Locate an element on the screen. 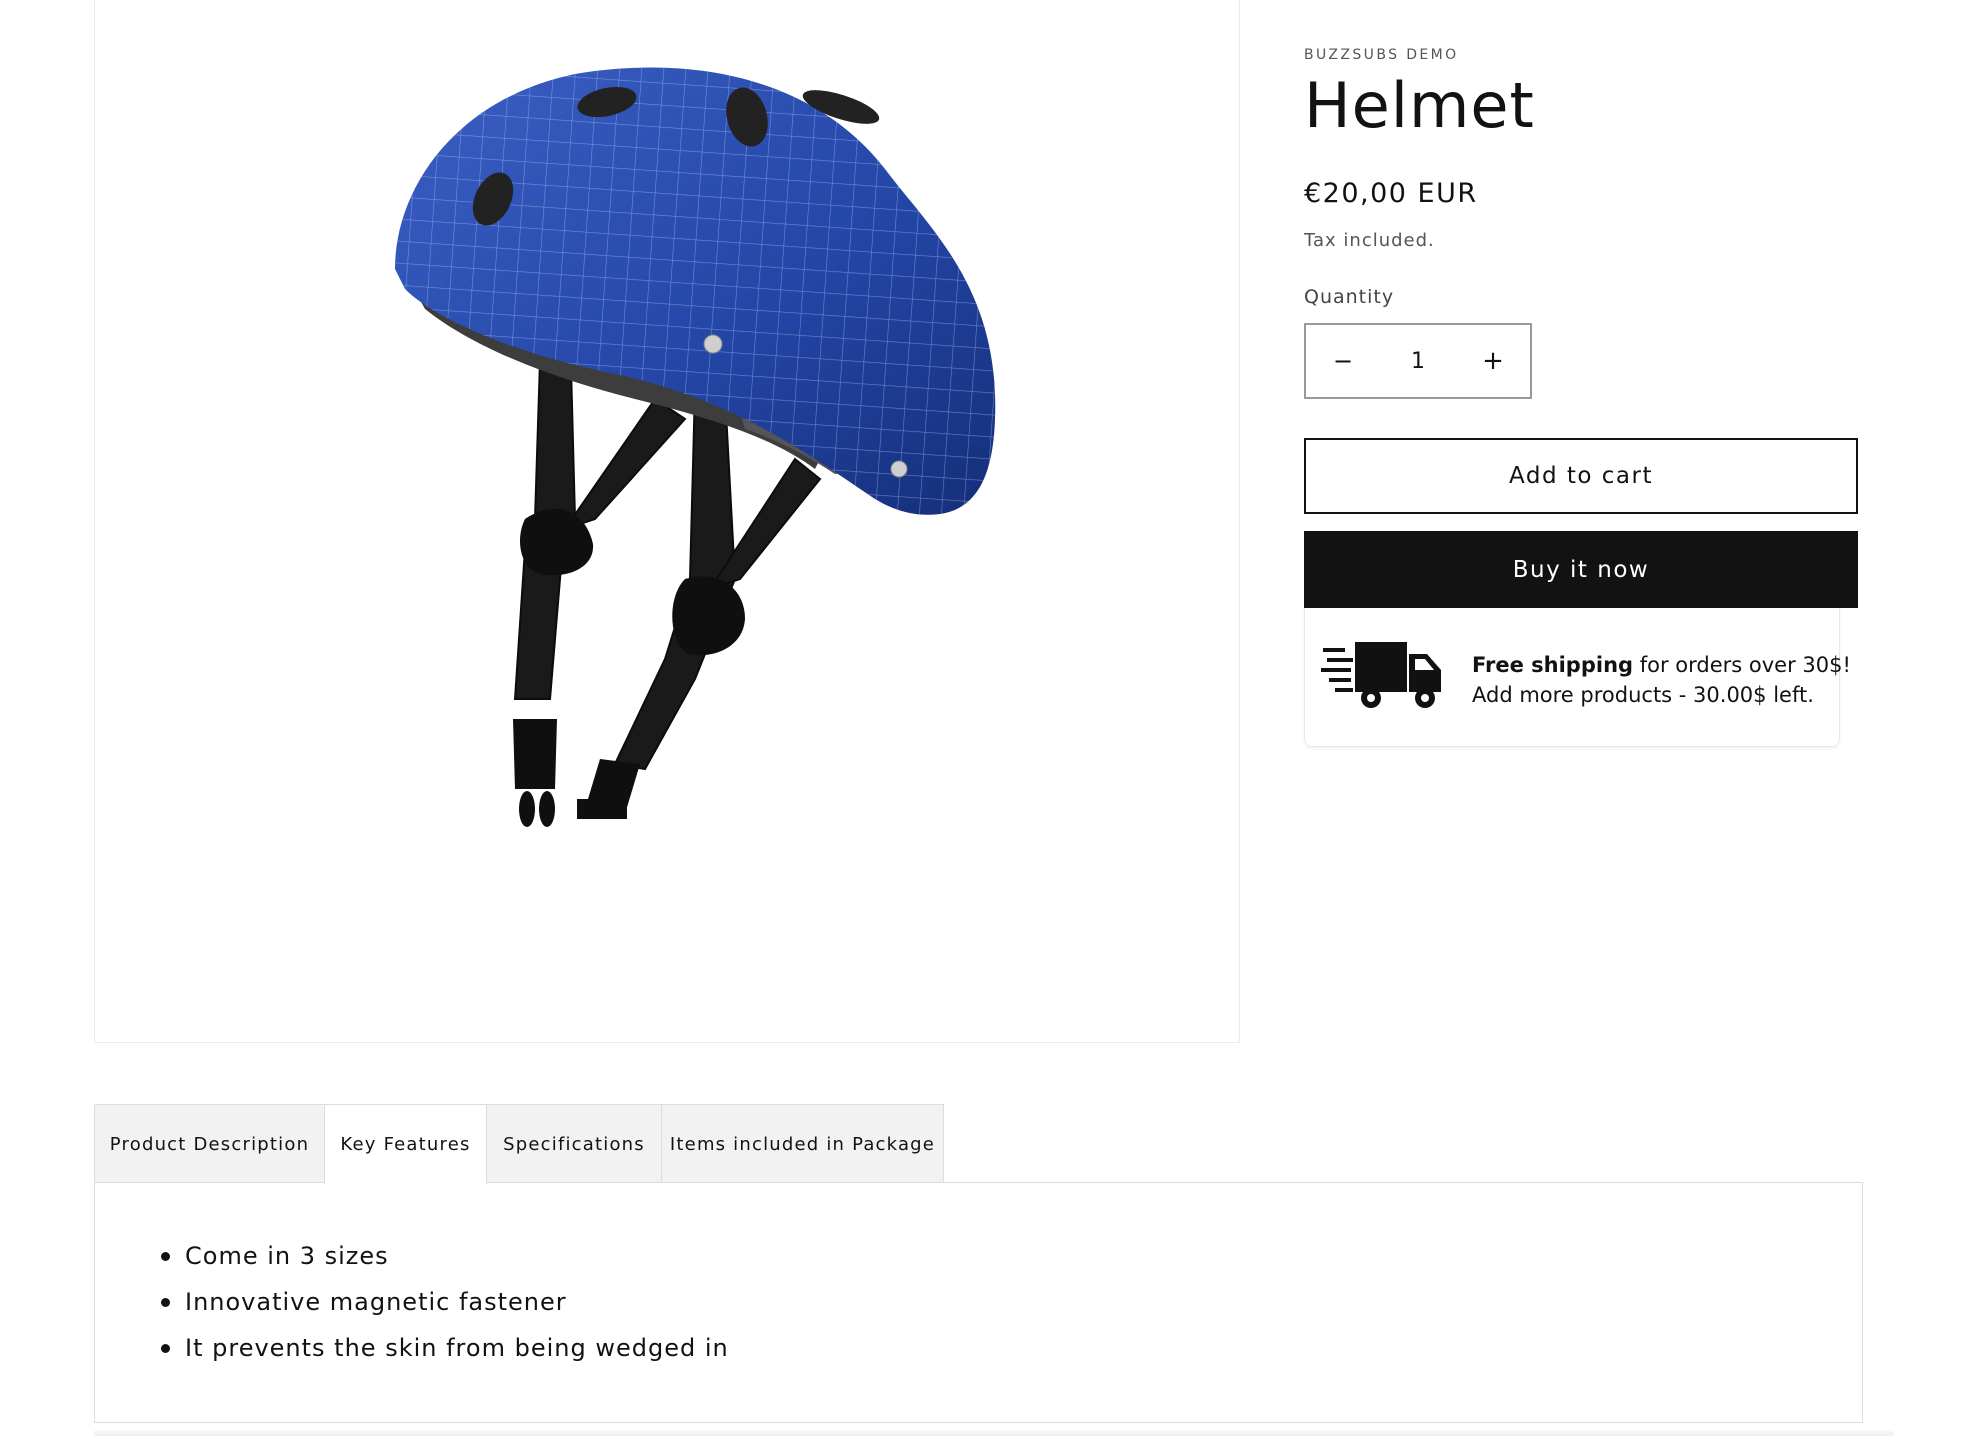  minus-icon: − is located at coordinates (1343, 361).